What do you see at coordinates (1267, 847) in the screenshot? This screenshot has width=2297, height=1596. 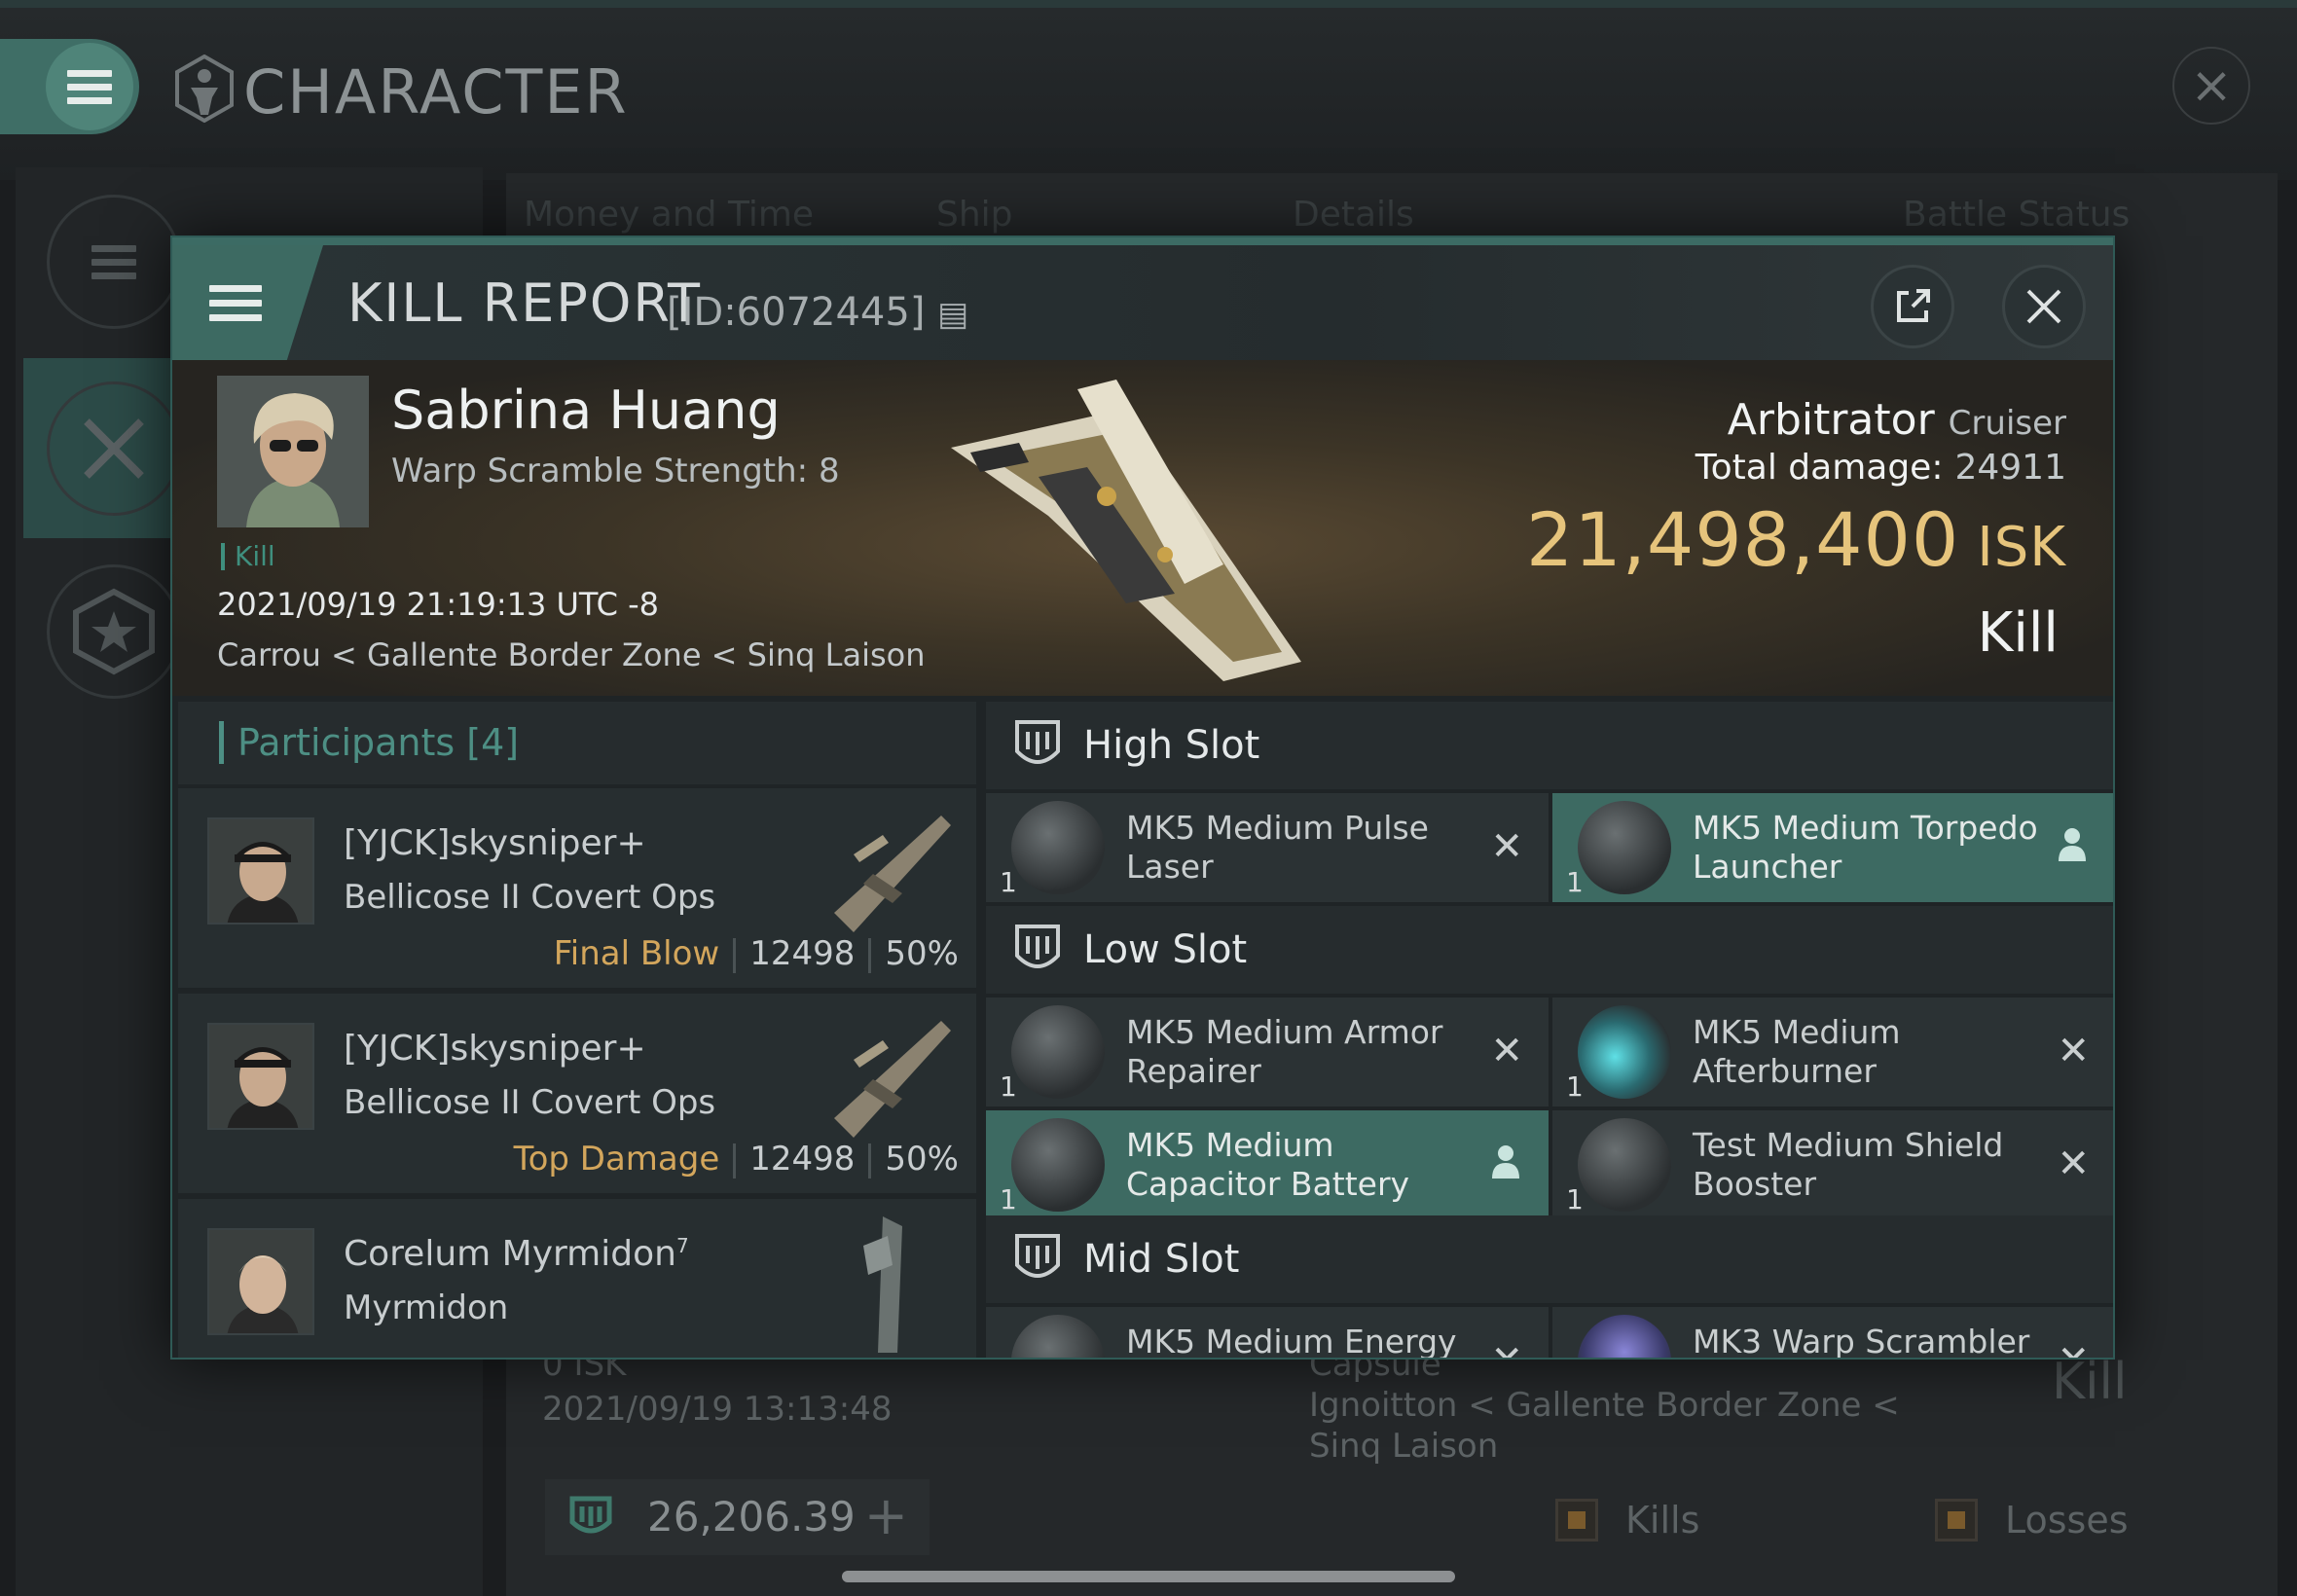 I see `module-item: 1 MK5 Medium Pulse Laser ✕` at bounding box center [1267, 847].